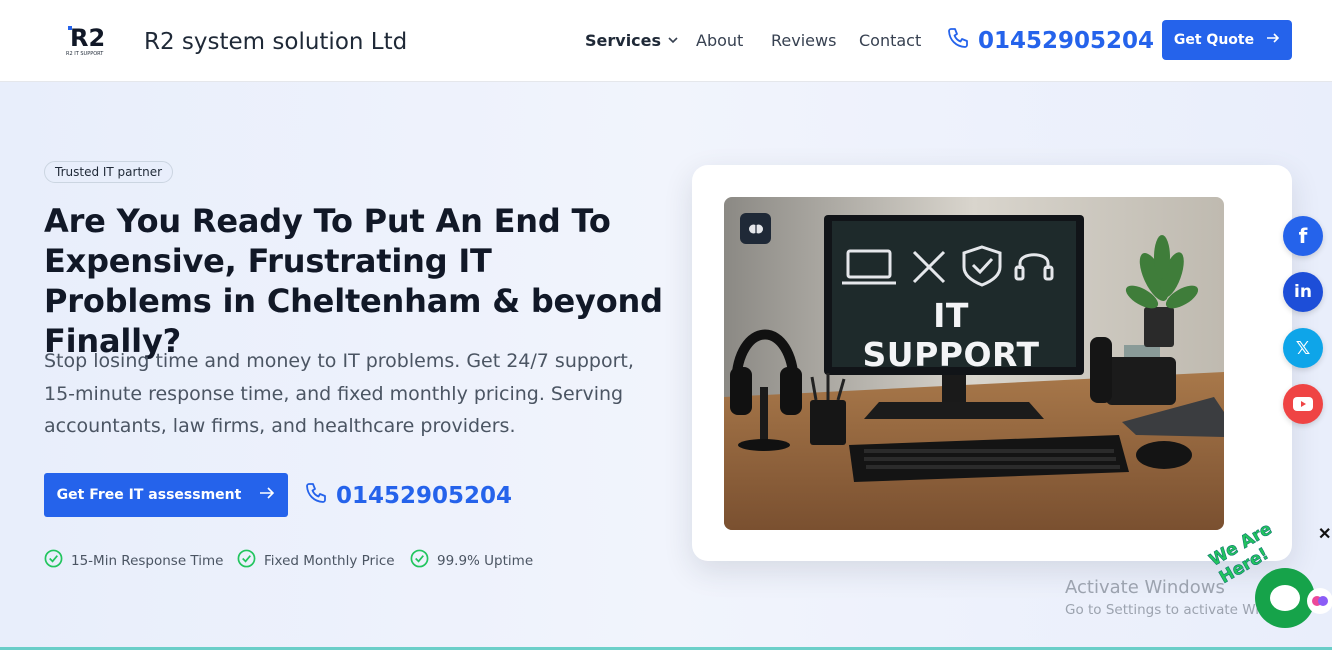  I want to click on brand-logo: R2 R2 IT SUPPORT, so click(89, 40).